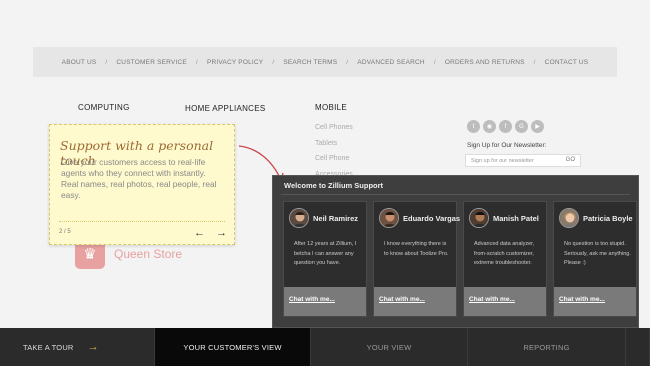 The width and height of the screenshot is (650, 366). What do you see at coordinates (104, 107) in the screenshot?
I see `column-heading-computing: COMPUTING` at bounding box center [104, 107].